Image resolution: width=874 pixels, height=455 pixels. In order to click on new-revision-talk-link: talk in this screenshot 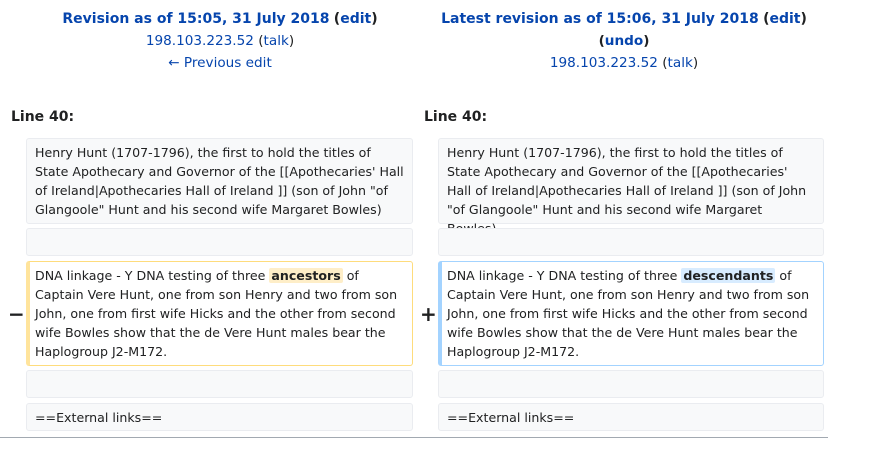, I will do `click(680, 63)`.